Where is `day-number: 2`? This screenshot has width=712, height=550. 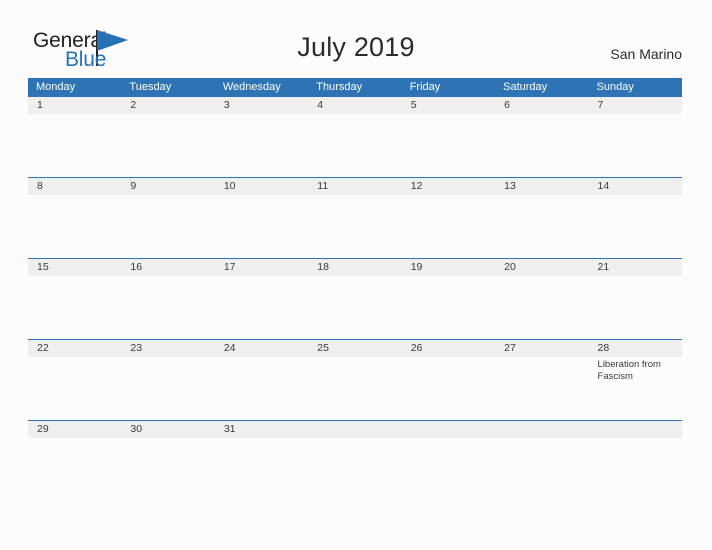
day-number: 2 is located at coordinates (167, 105).